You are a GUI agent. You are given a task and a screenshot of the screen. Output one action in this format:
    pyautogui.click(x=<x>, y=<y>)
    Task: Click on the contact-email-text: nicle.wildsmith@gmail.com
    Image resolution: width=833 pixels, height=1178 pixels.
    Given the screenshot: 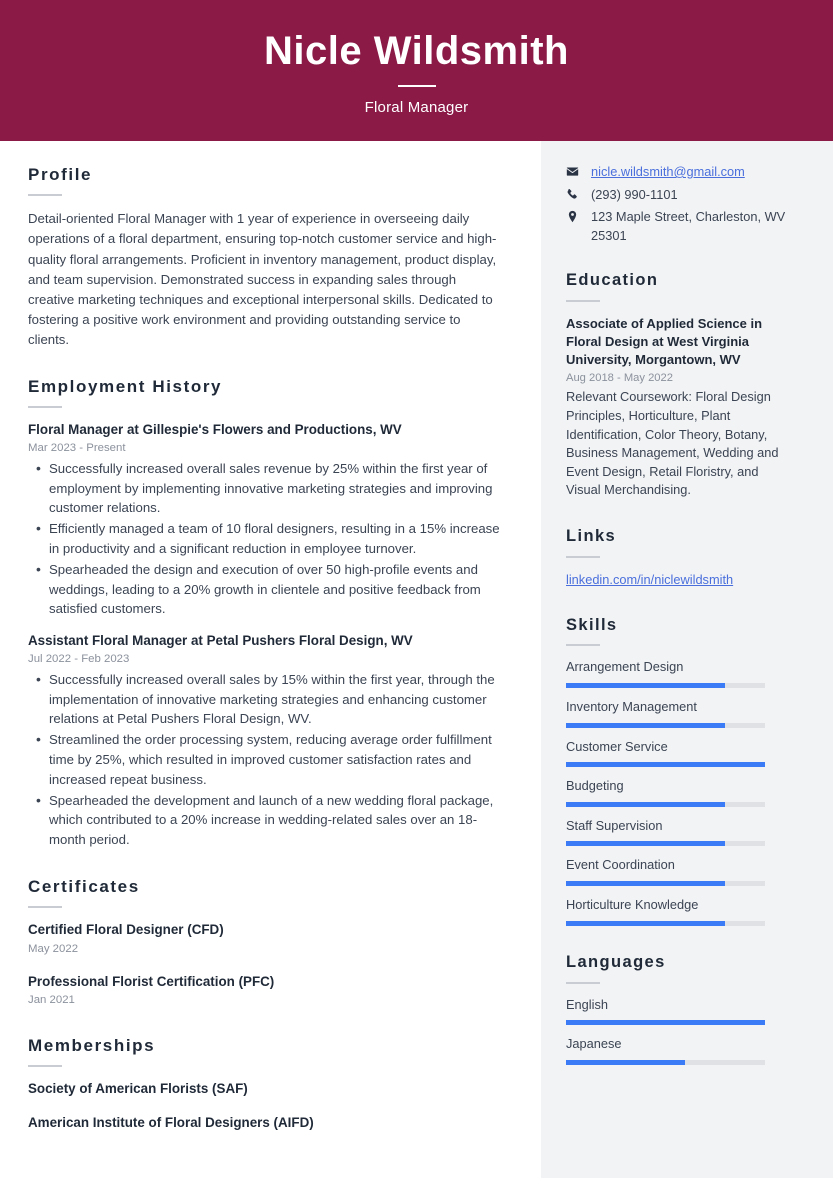 What is the action you would take?
    pyautogui.click(x=693, y=172)
    